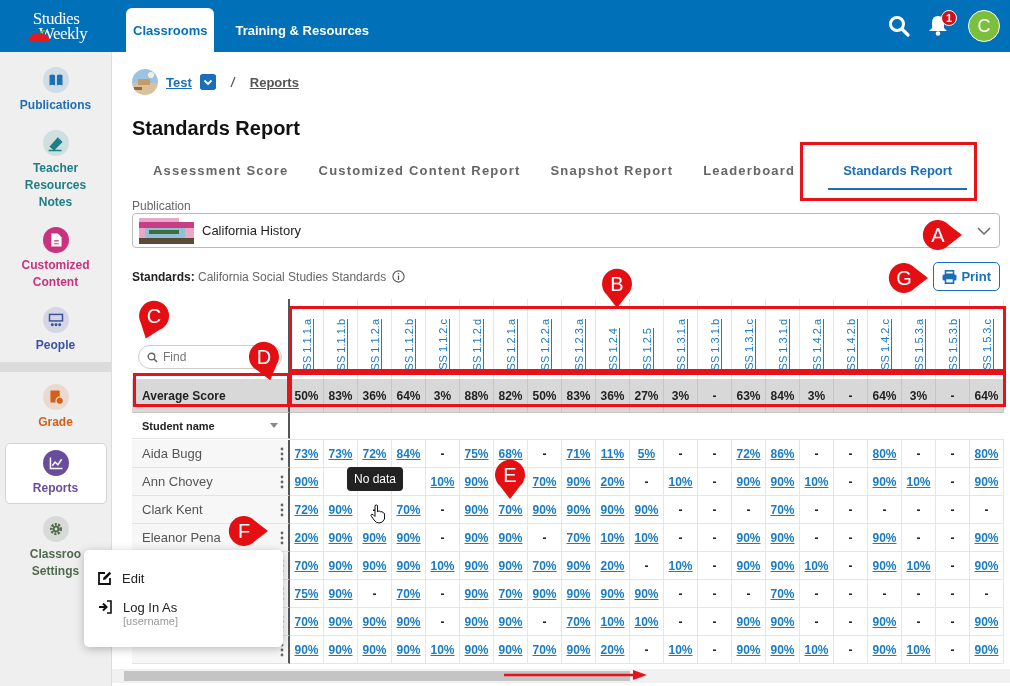  What do you see at coordinates (207, 82) in the screenshot?
I see `dropdown-icon` at bounding box center [207, 82].